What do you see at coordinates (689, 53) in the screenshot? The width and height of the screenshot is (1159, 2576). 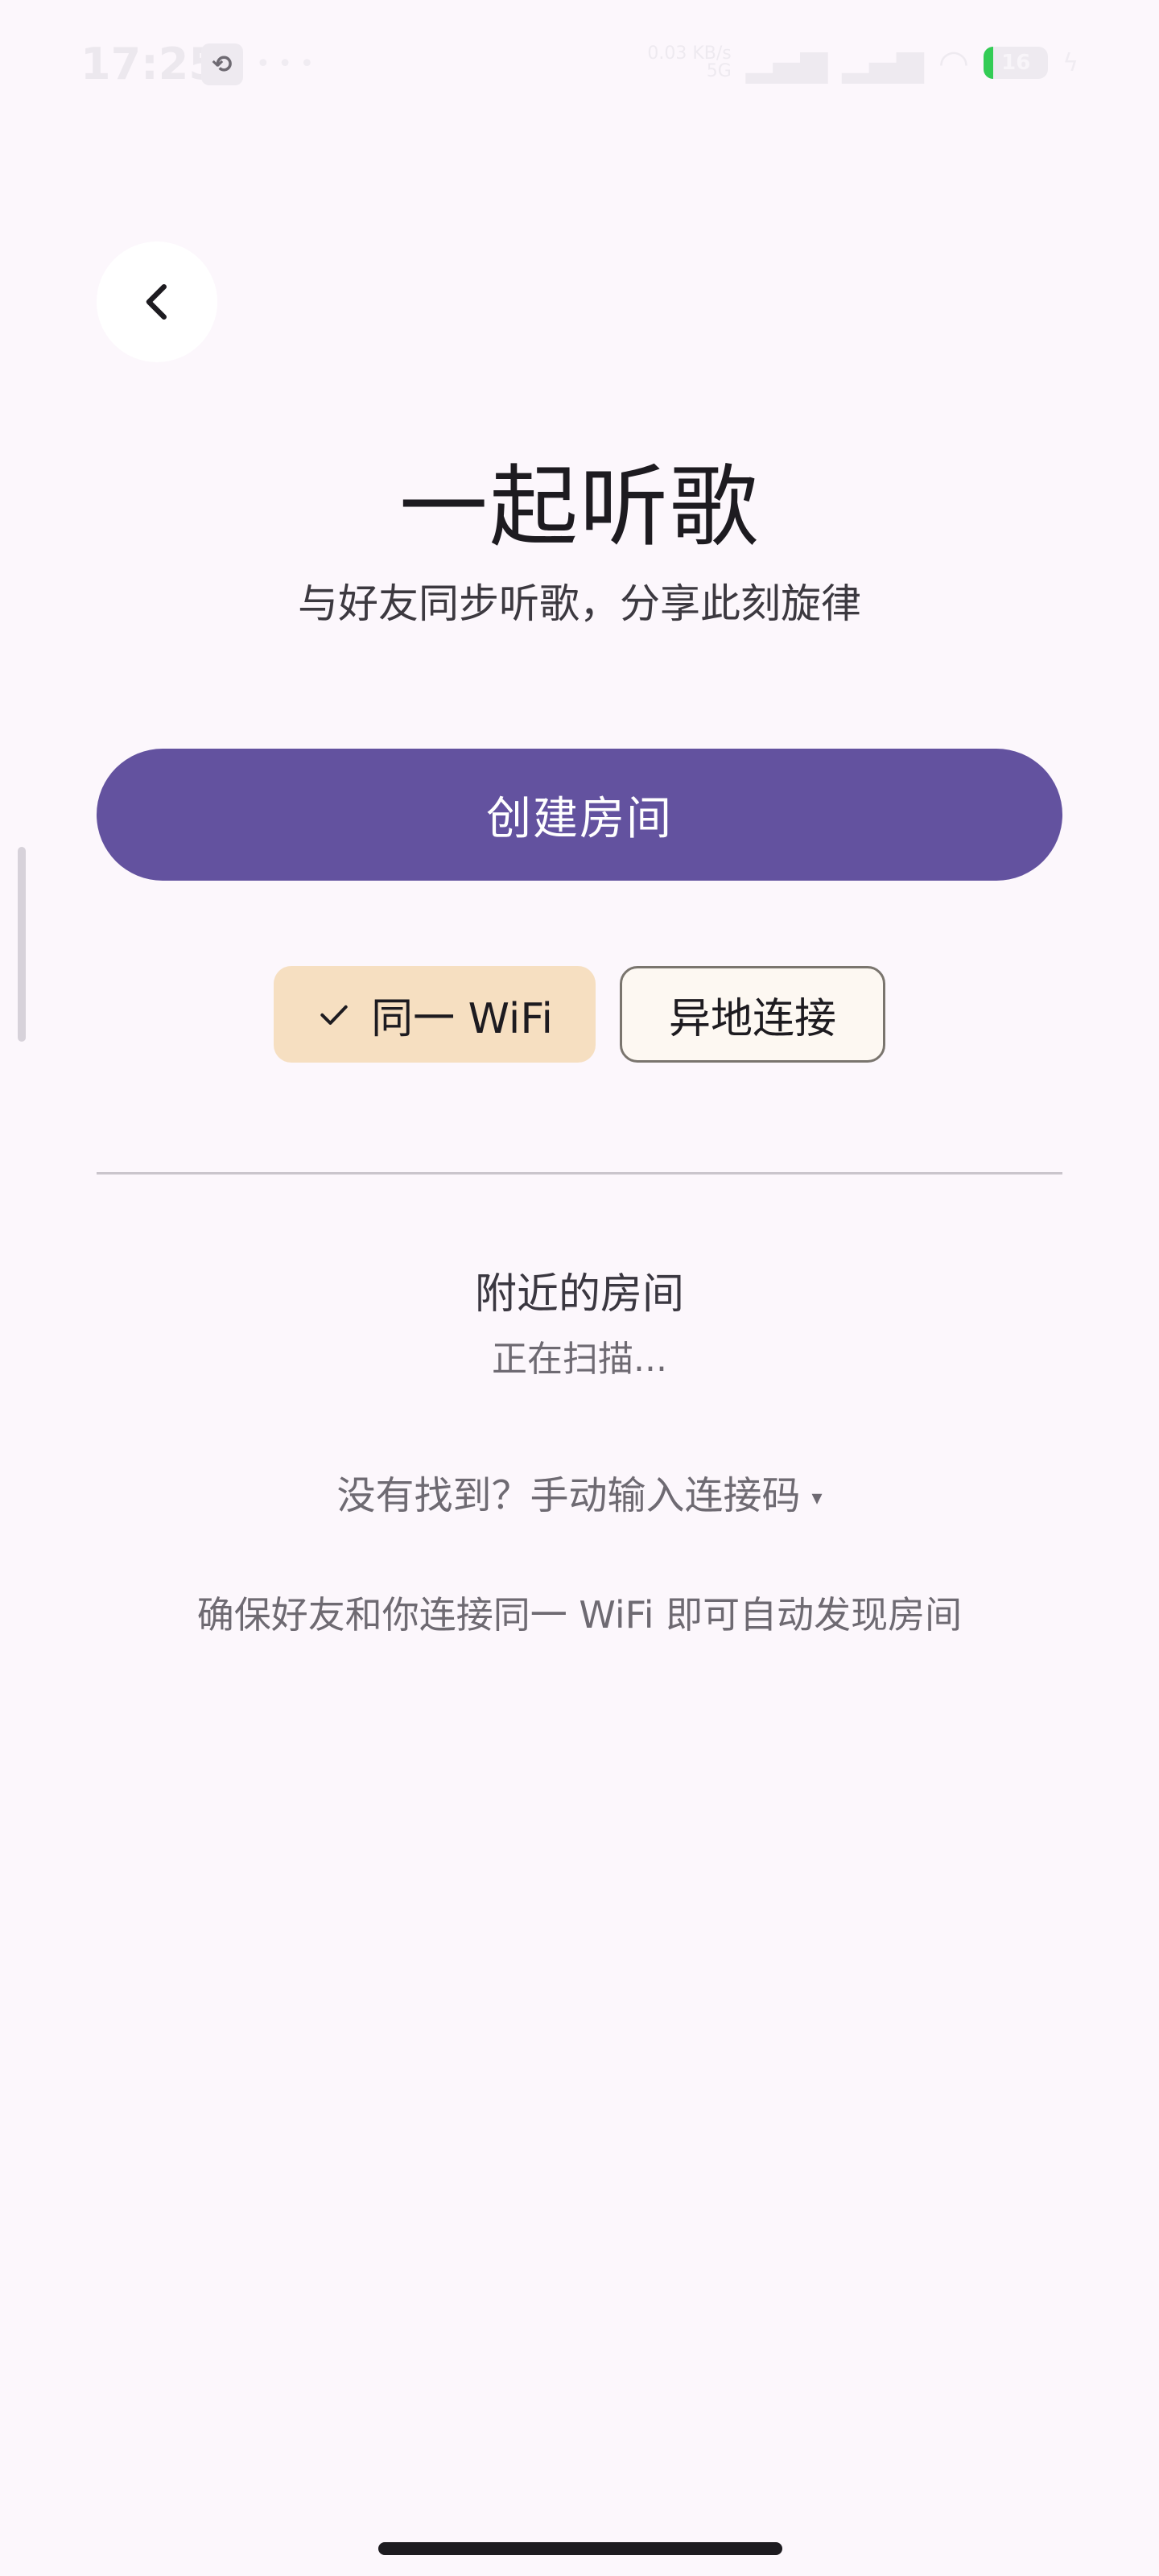 I see `network-speed-value: 0.03 KB/s` at bounding box center [689, 53].